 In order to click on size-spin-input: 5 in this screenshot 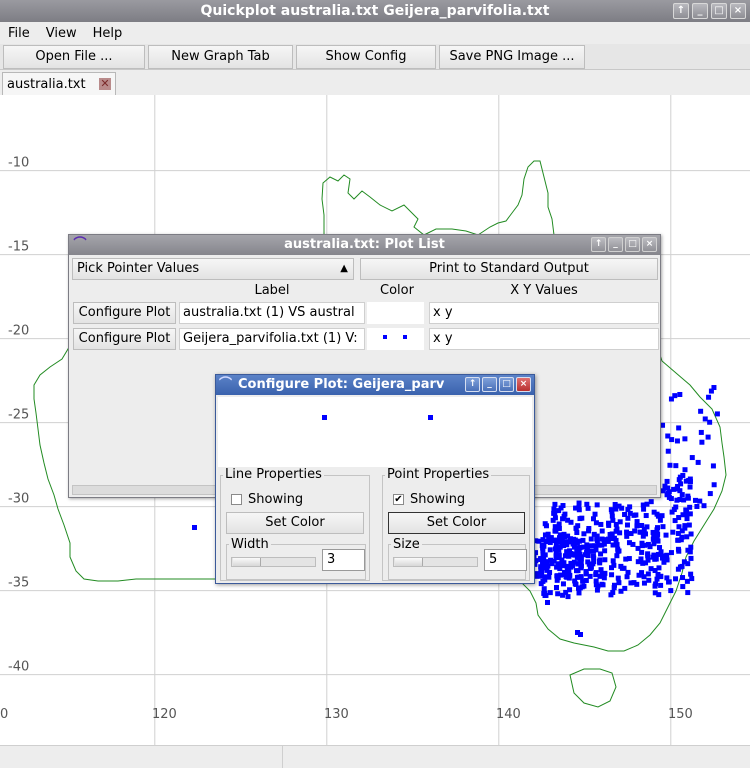, I will do `click(505, 560)`.